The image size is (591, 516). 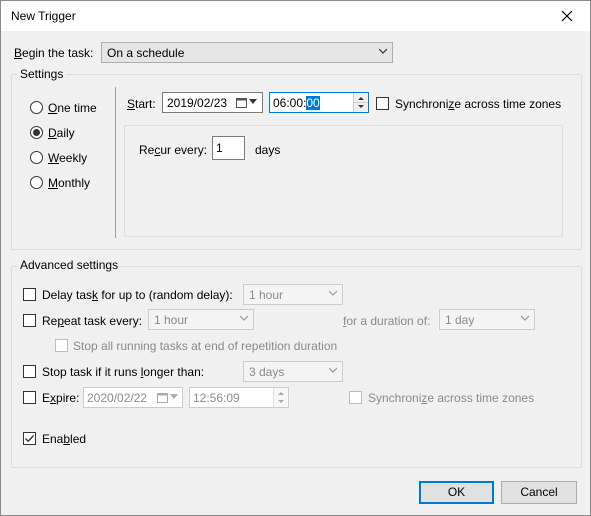 I want to click on start-date-picker: 2019/02/23, so click(x=212, y=102).